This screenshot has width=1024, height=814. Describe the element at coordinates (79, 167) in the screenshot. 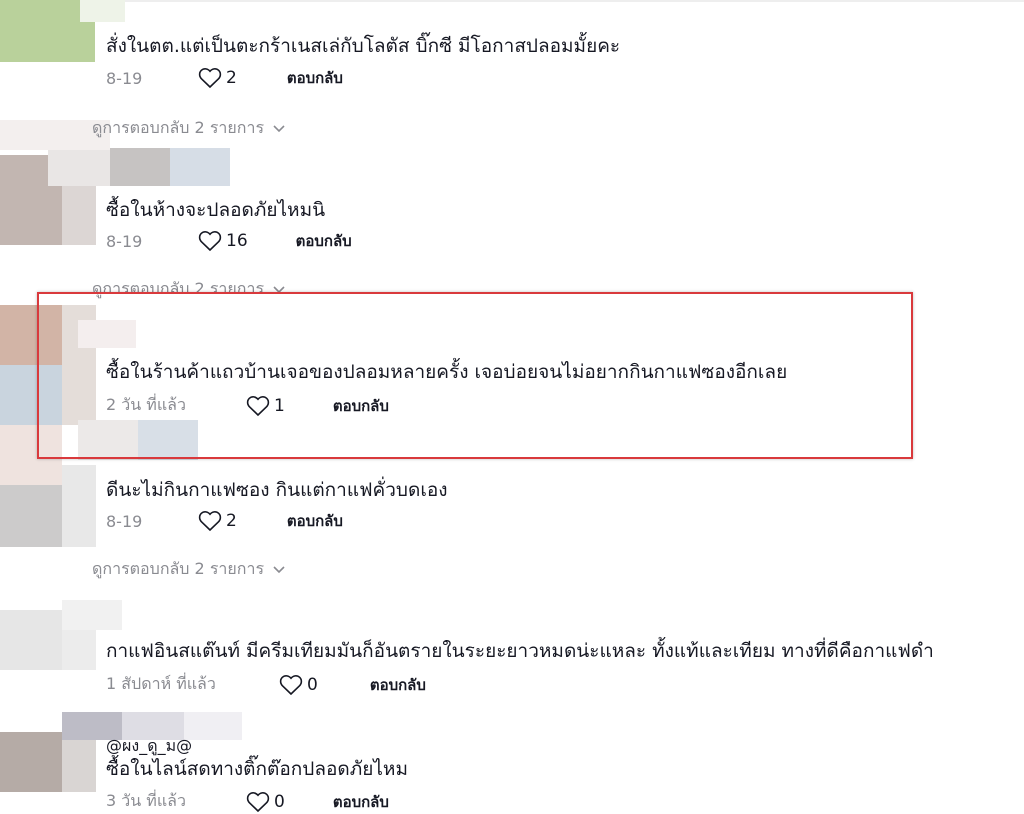

I see `name-blur-2a` at that location.